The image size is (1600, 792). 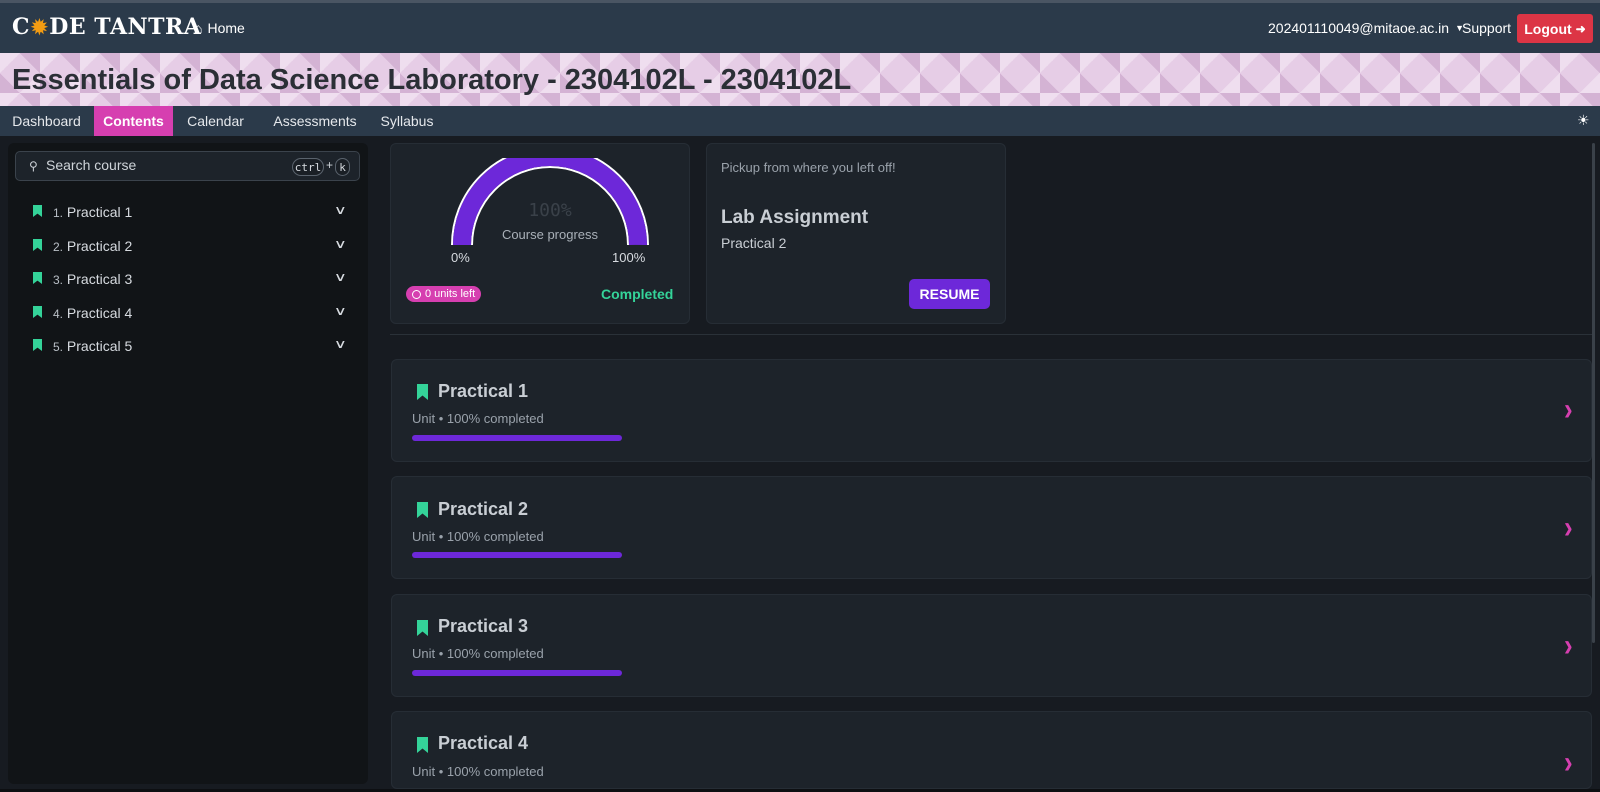 What do you see at coordinates (483, 743) in the screenshot?
I see `unit-title: Practical 4` at bounding box center [483, 743].